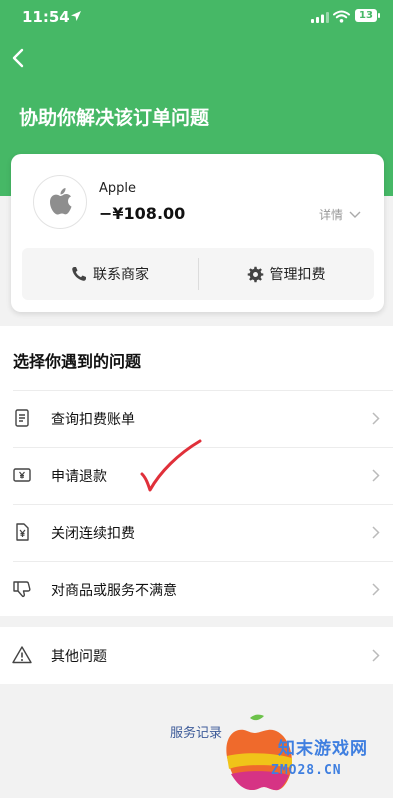 The width and height of the screenshot is (393, 798). I want to click on merchant-name: Apple, so click(118, 188).